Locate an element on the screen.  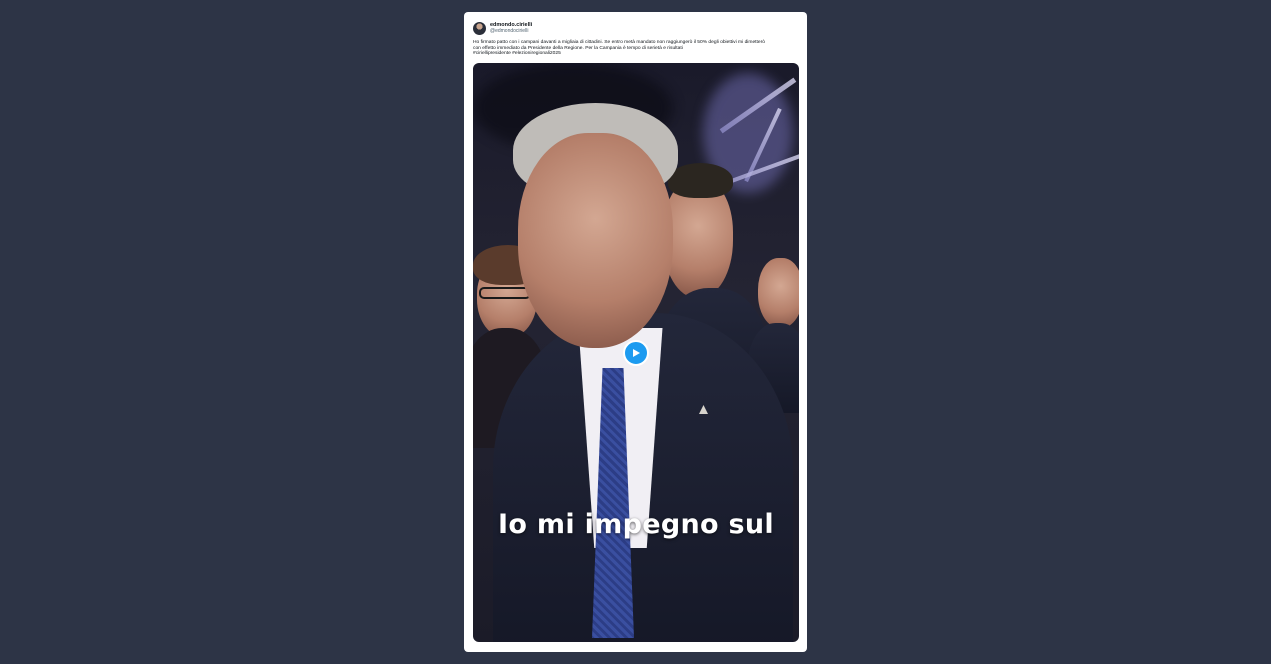
main-person-face is located at coordinates (595, 240).